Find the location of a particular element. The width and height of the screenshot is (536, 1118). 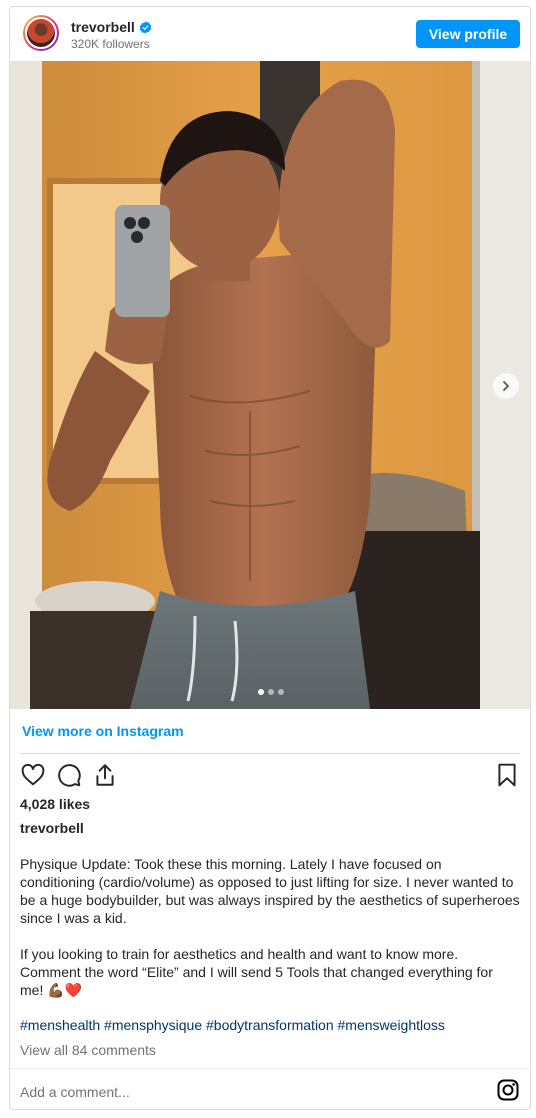

username-link: trevorbell is located at coordinates (103, 27).